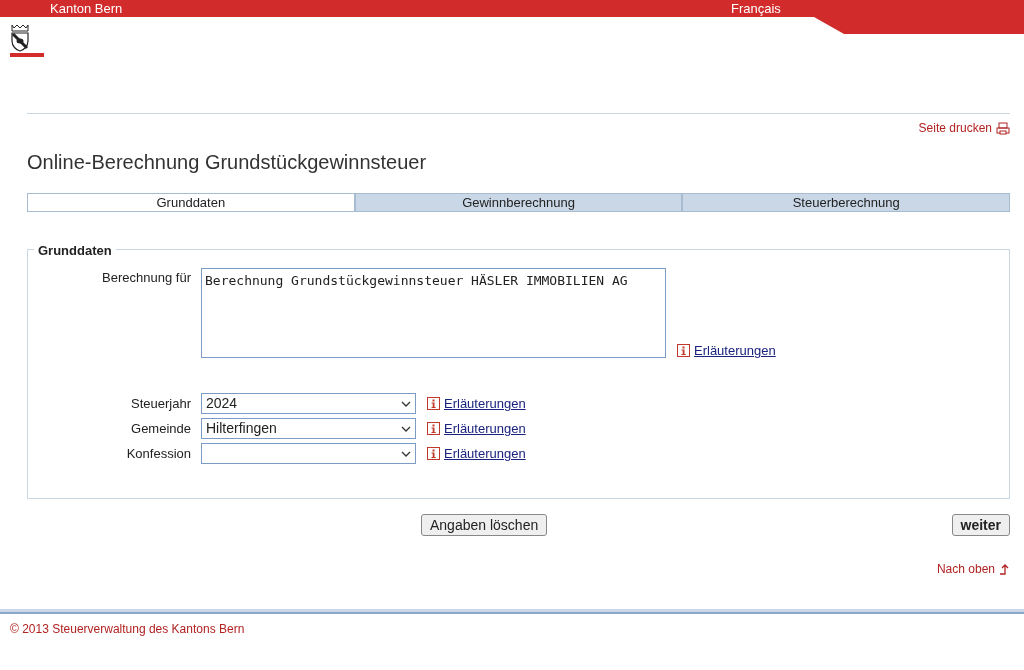  What do you see at coordinates (308, 428) in the screenshot?
I see `select-field: Hilterfingen` at bounding box center [308, 428].